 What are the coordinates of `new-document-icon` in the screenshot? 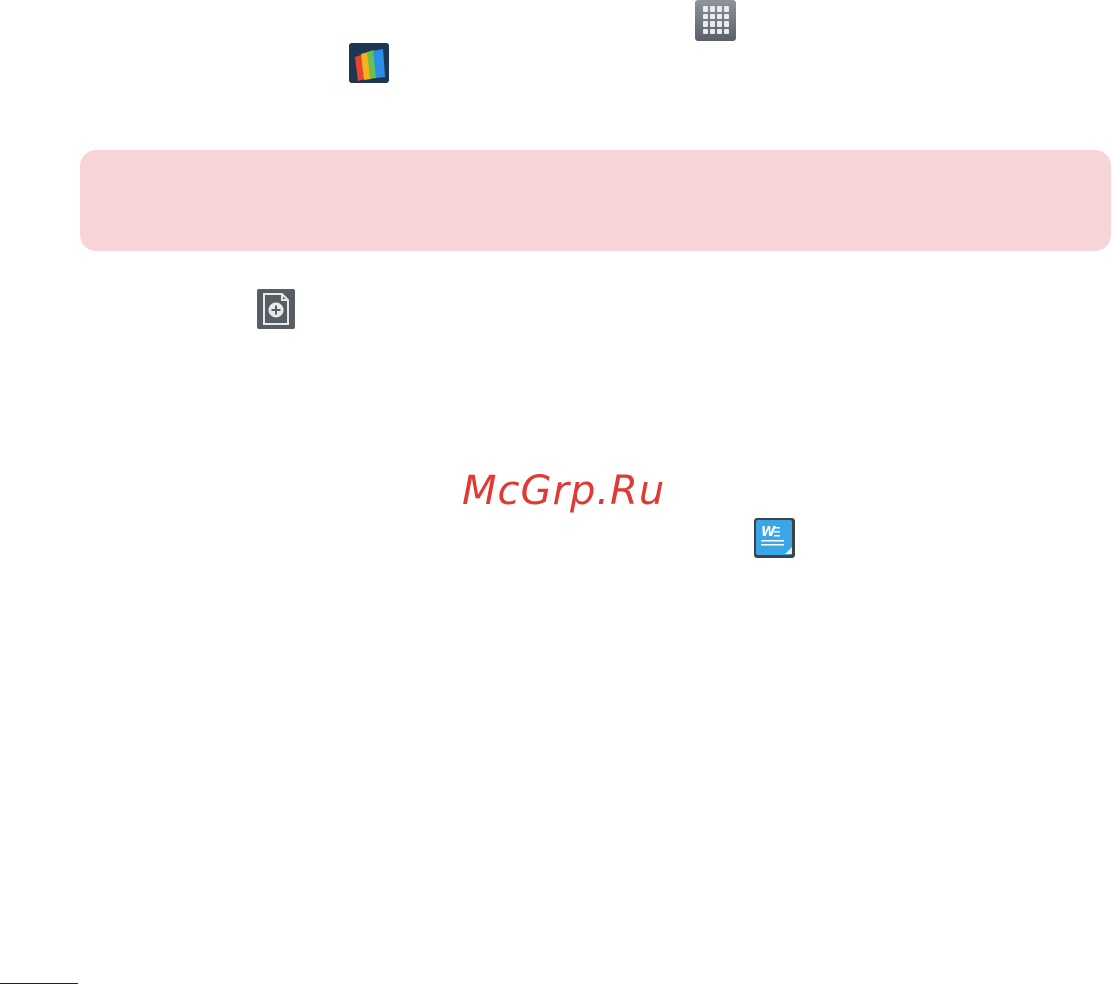 It's located at (276, 309).